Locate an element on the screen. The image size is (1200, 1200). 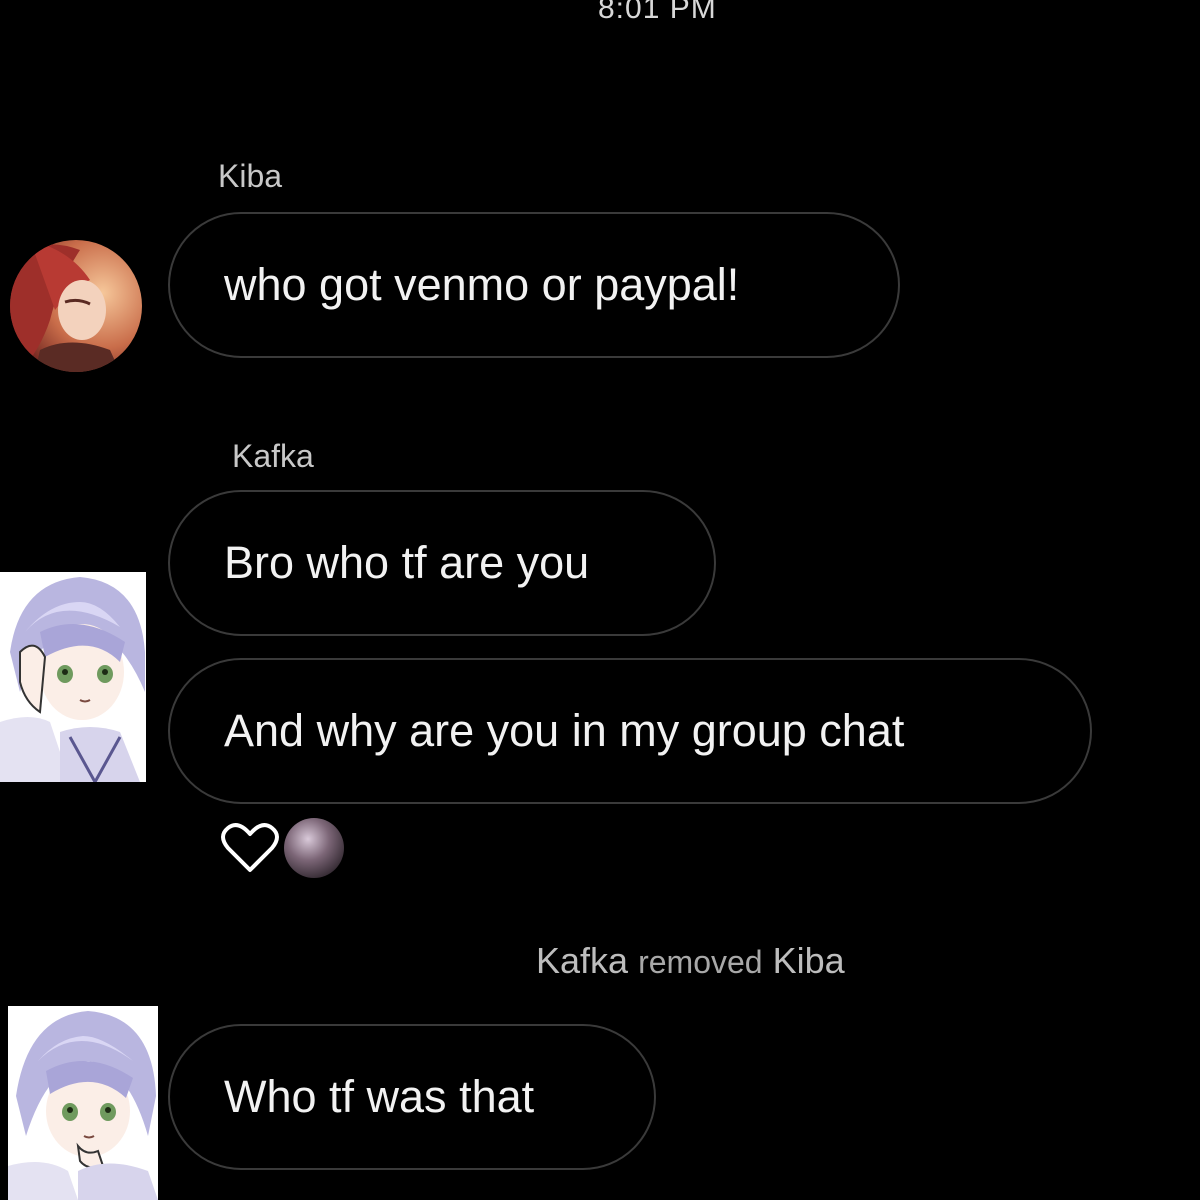
kafka-avatar-final is located at coordinates (83, 1103).